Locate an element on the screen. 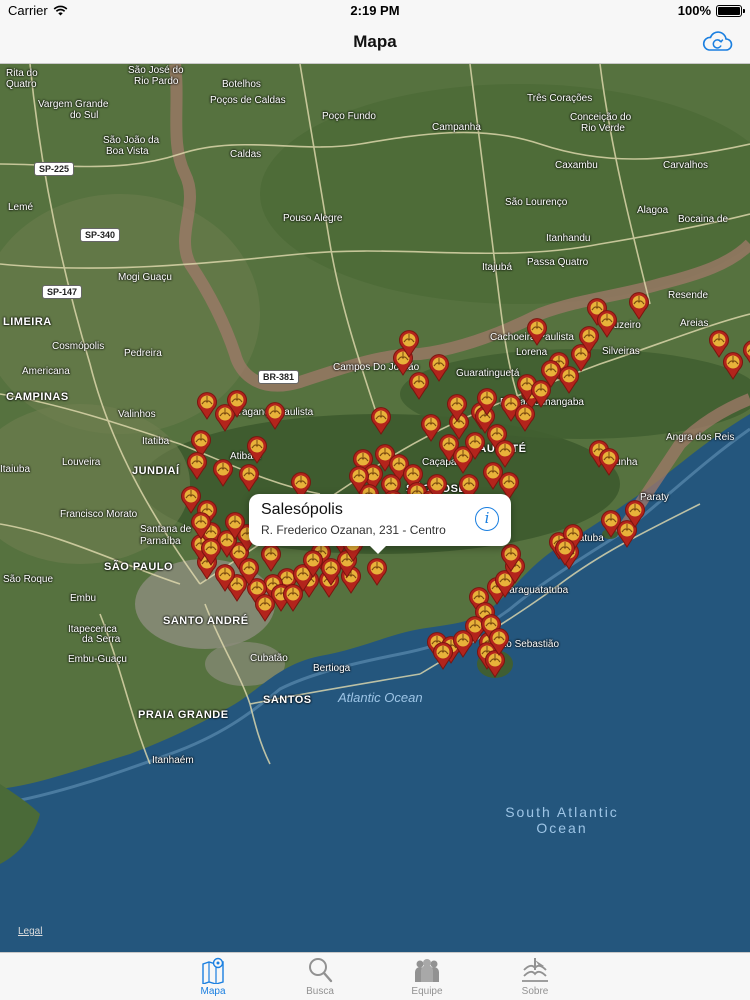  road-badge-sp340: SP-340 is located at coordinates (100, 235).